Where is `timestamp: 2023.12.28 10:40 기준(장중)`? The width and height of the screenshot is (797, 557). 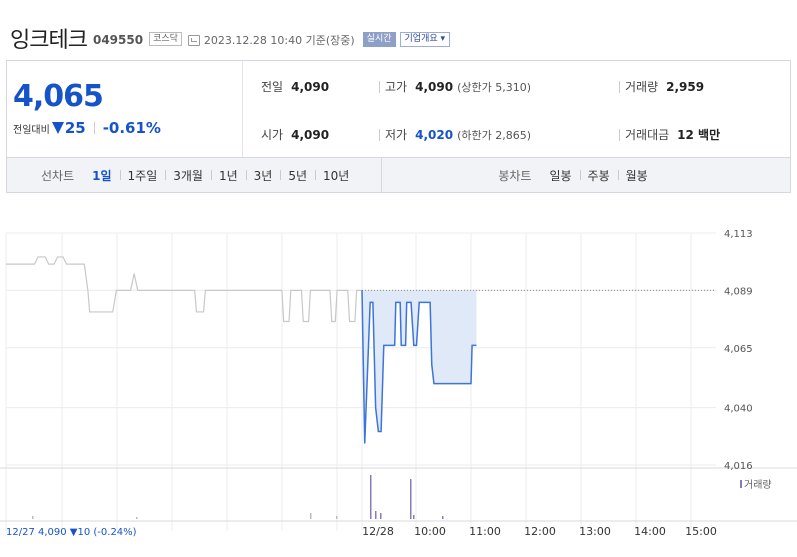 timestamp: 2023.12.28 10:40 기준(장중) is located at coordinates (279, 40).